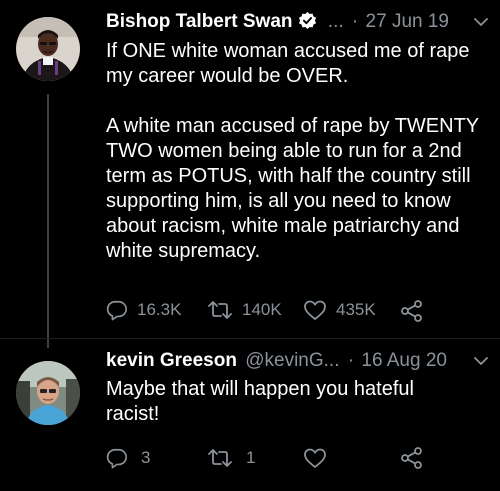  What do you see at coordinates (250, 338) in the screenshot?
I see `tweet-divider` at bounding box center [250, 338].